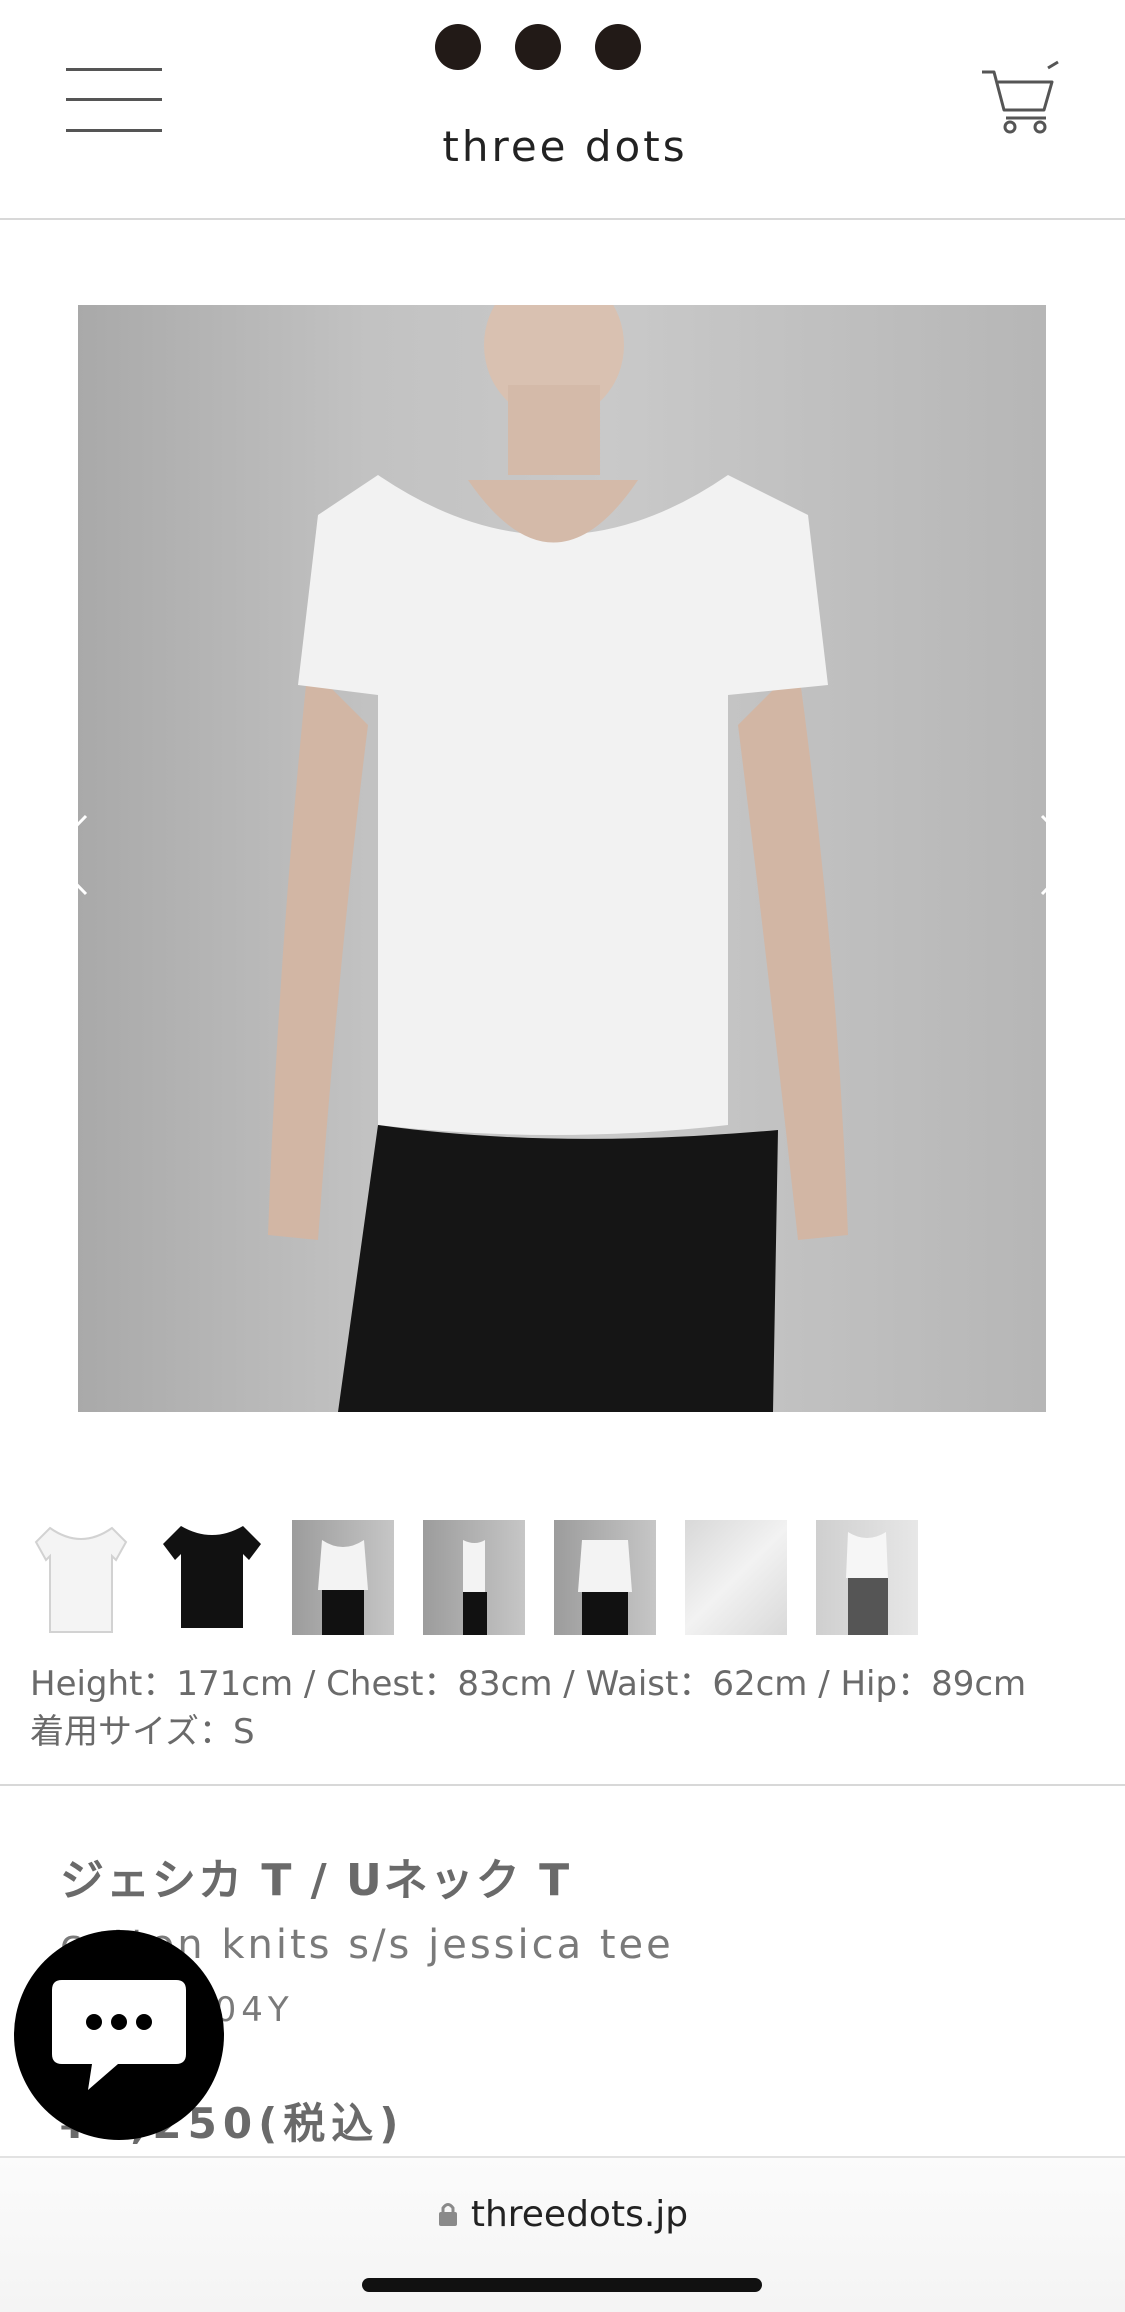 The width and height of the screenshot is (1125, 2312). Describe the element at coordinates (81, 1577) in the screenshot. I see `thumbnail-white-tee` at that location.